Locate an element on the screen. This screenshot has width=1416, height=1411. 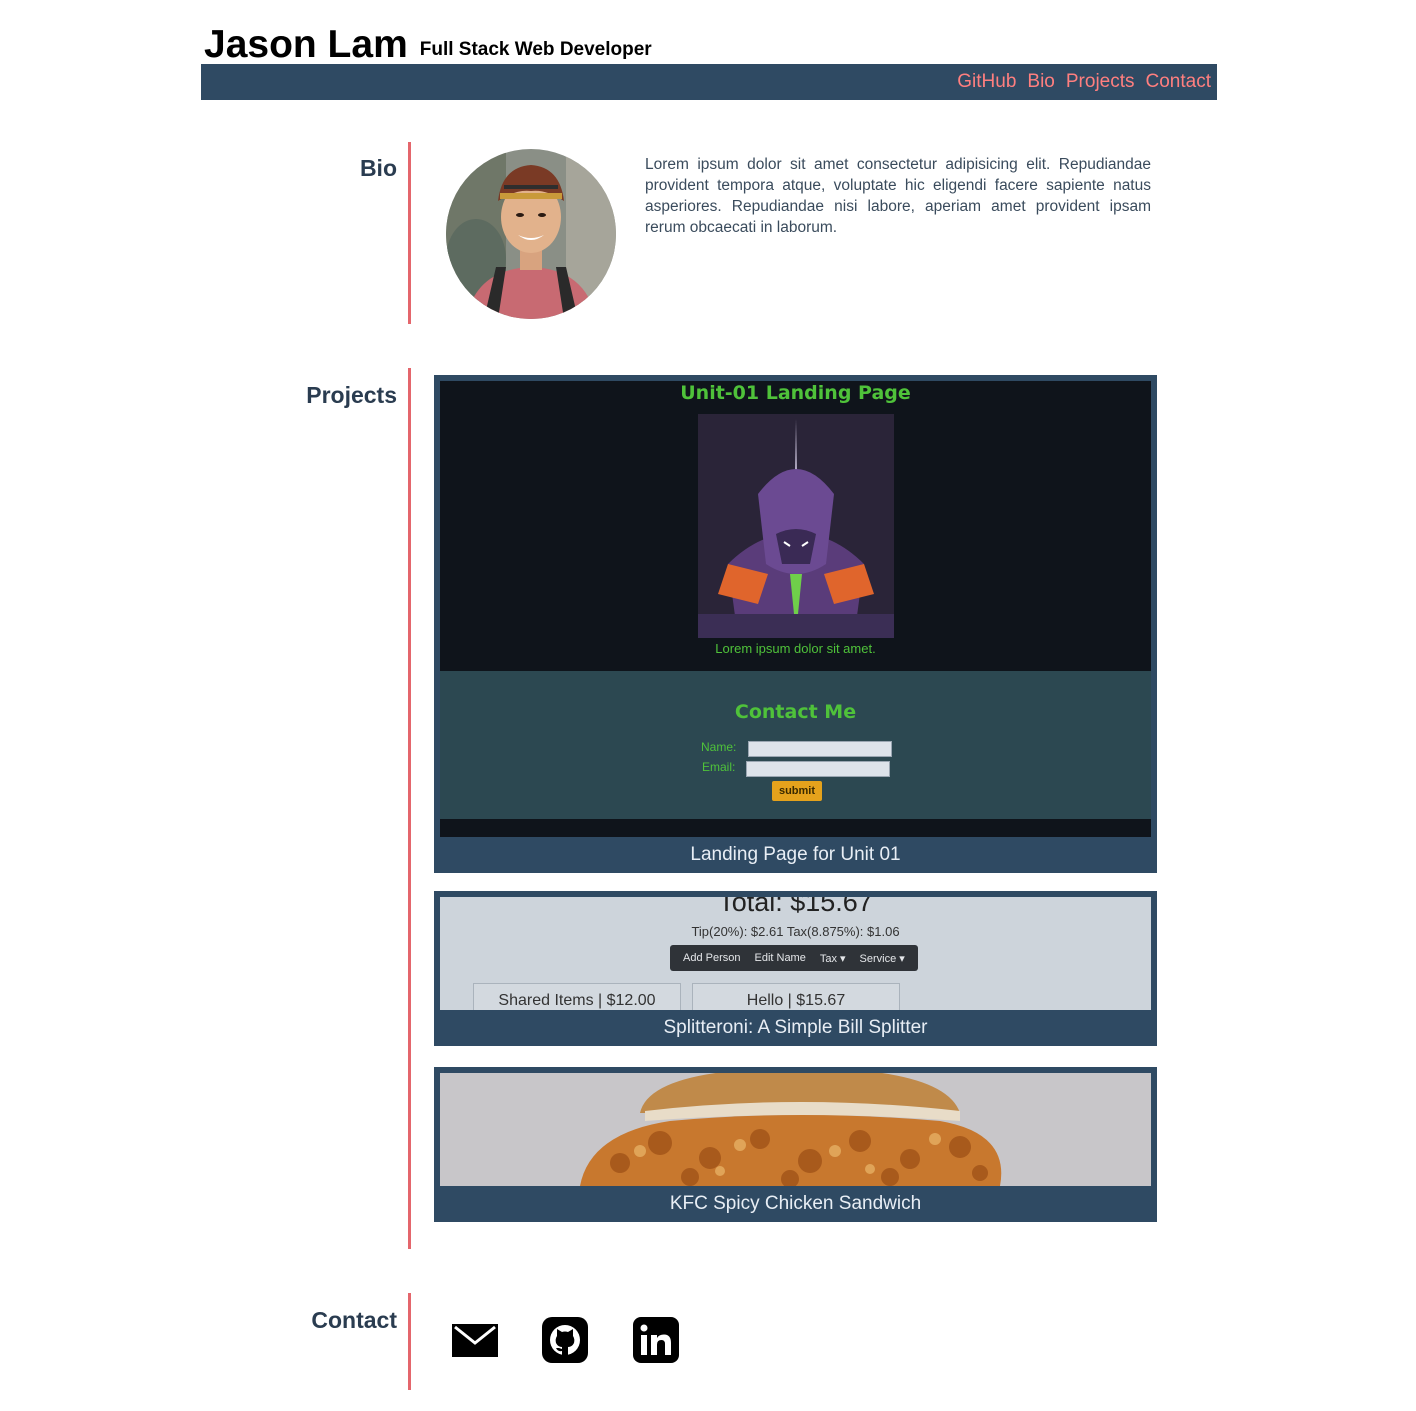
project-screenshot-kfc is located at coordinates (795, 1129).